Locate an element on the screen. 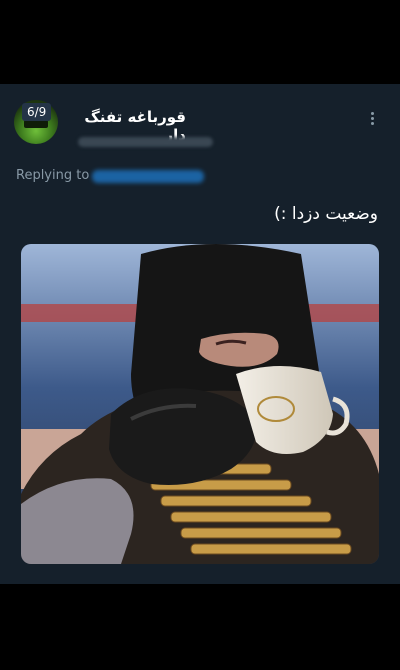  tweet-text: وضعیت دزدا :) is located at coordinates (326, 214).